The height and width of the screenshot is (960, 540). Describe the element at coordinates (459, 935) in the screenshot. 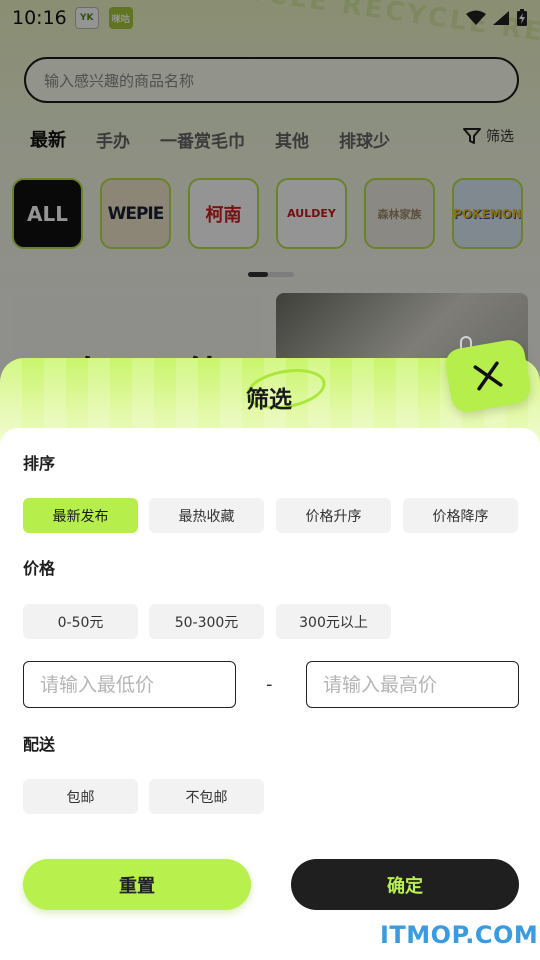

I see `watermark: ITMOP.COM` at that location.